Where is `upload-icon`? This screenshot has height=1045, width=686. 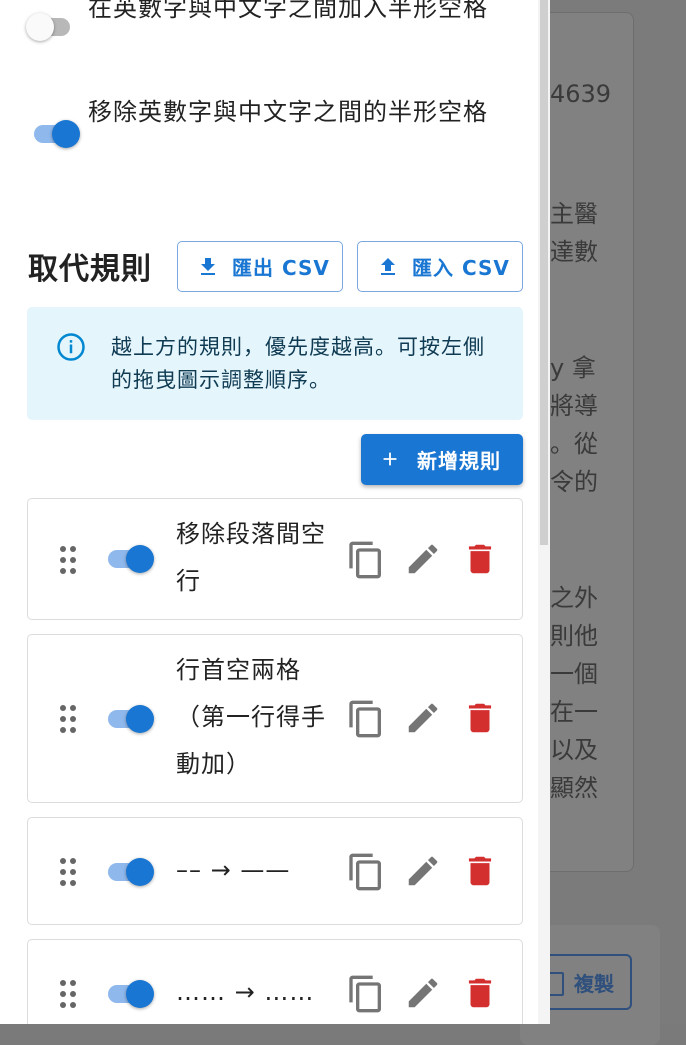 upload-icon is located at coordinates (388, 266).